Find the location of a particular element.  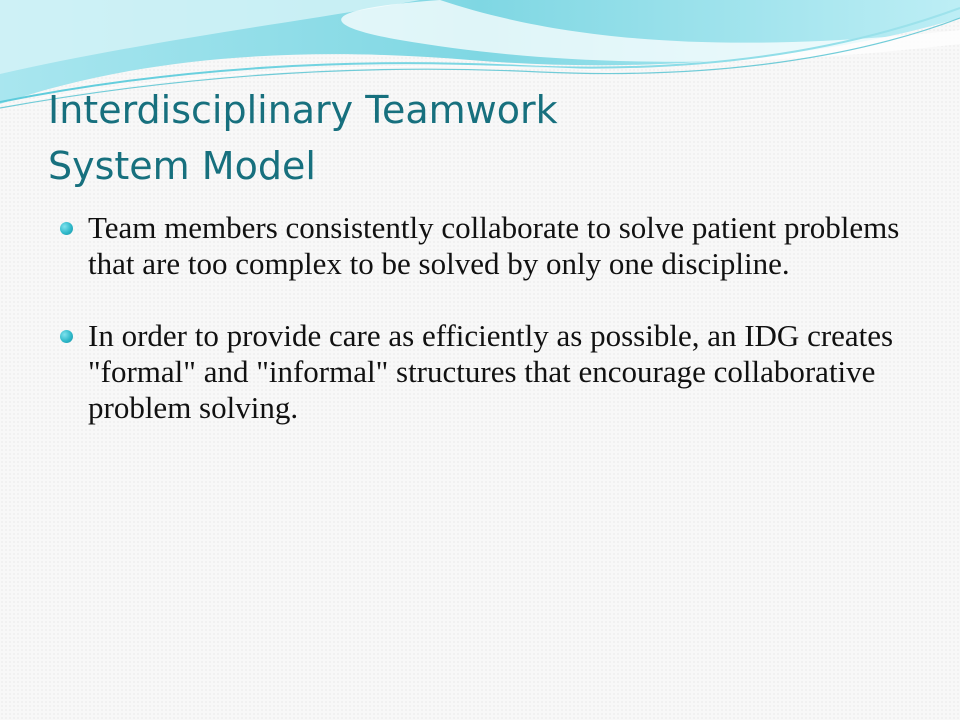

slide-title-line-2: System Model is located at coordinates (182, 166).